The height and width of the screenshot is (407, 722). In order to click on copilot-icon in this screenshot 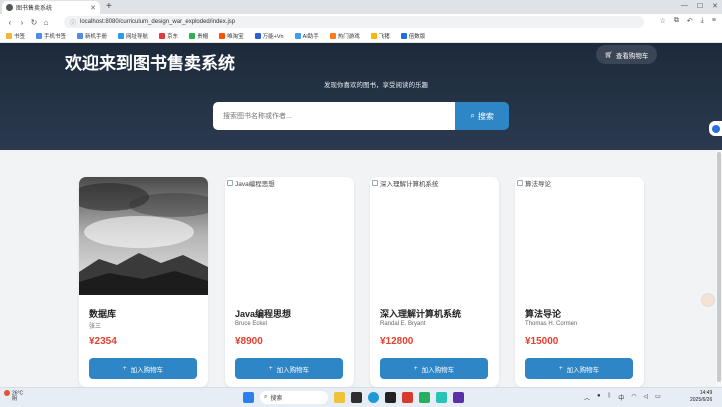, I will do `click(715, 128)`.